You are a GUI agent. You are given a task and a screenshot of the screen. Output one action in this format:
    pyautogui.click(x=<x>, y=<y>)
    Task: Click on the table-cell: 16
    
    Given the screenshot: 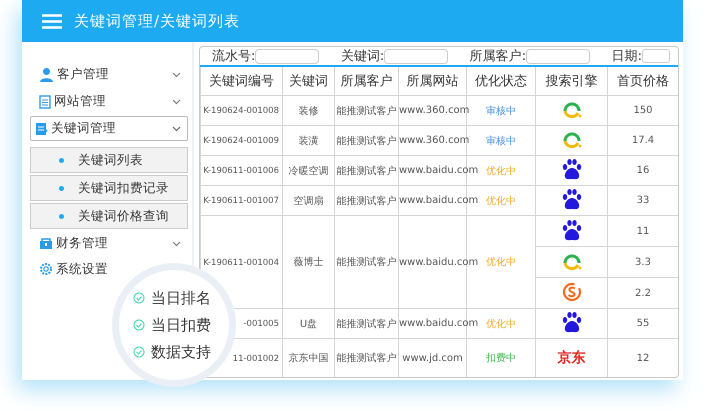 What is the action you would take?
    pyautogui.click(x=643, y=170)
    